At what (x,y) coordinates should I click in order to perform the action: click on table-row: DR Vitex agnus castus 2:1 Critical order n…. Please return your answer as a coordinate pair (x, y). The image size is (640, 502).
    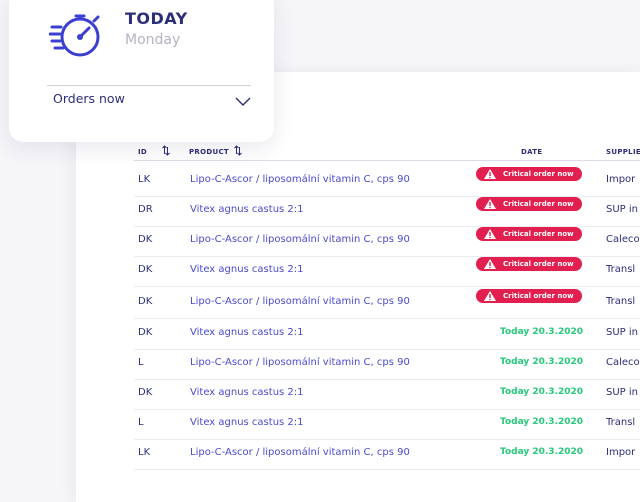
    Looking at the image, I should click on (387, 211).